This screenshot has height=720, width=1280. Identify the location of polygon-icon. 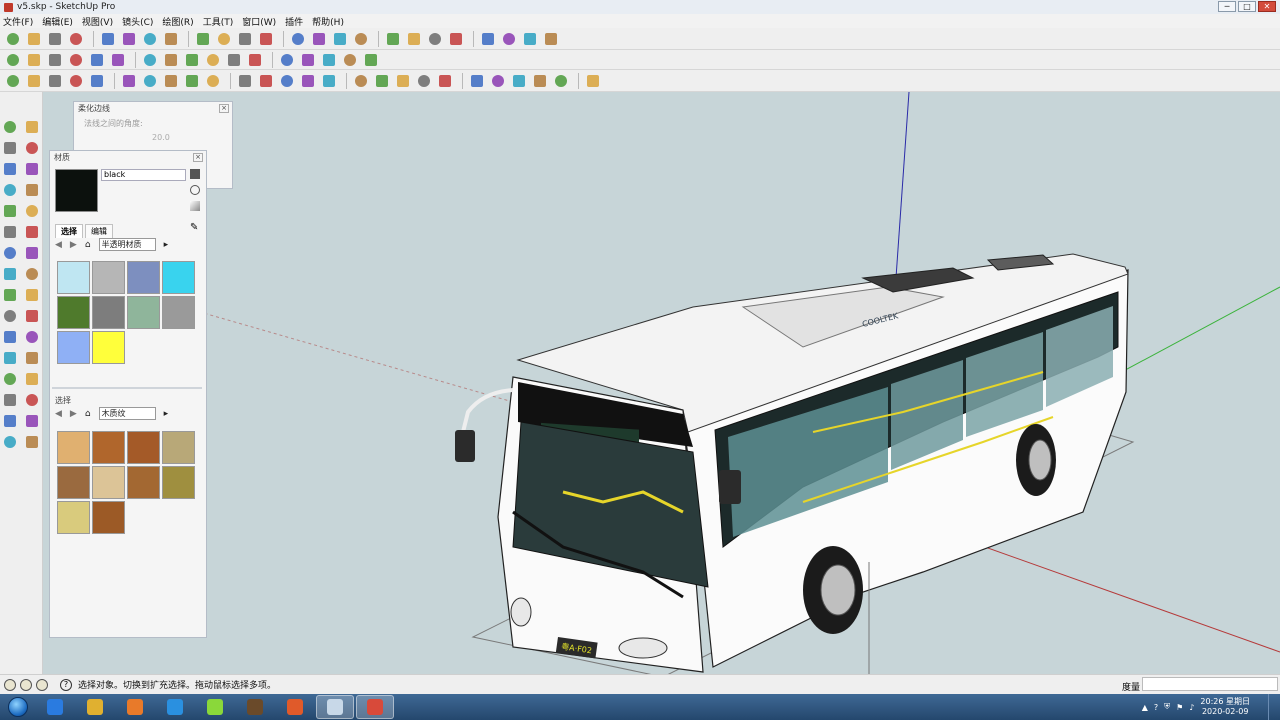
(10, 211).